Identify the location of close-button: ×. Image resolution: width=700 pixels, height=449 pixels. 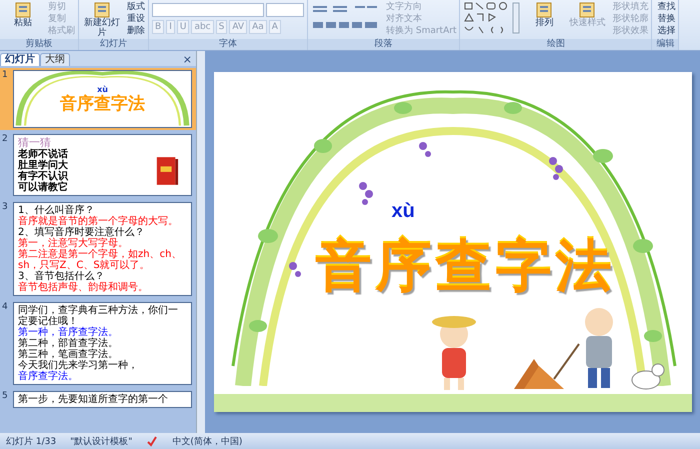
(187, 59).